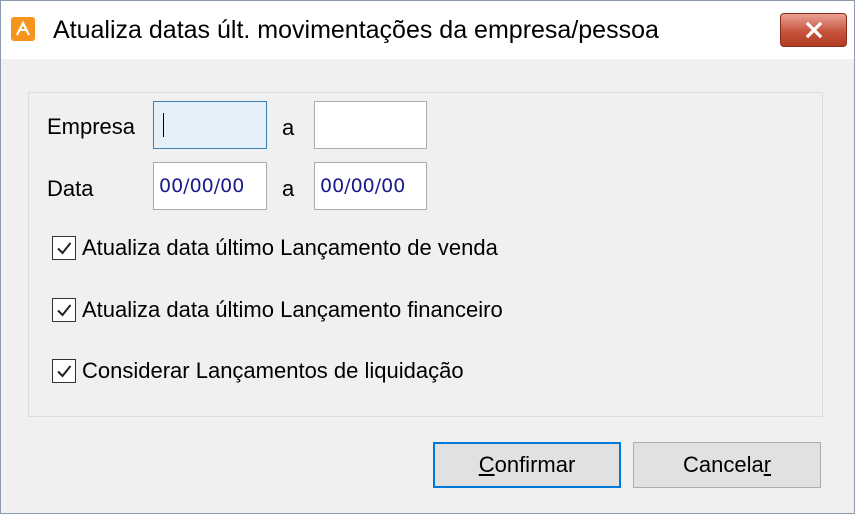 The image size is (855, 514). I want to click on checkbox-considerar-liquidacao: Considerar Lançamentos de liquidação, so click(258, 371).